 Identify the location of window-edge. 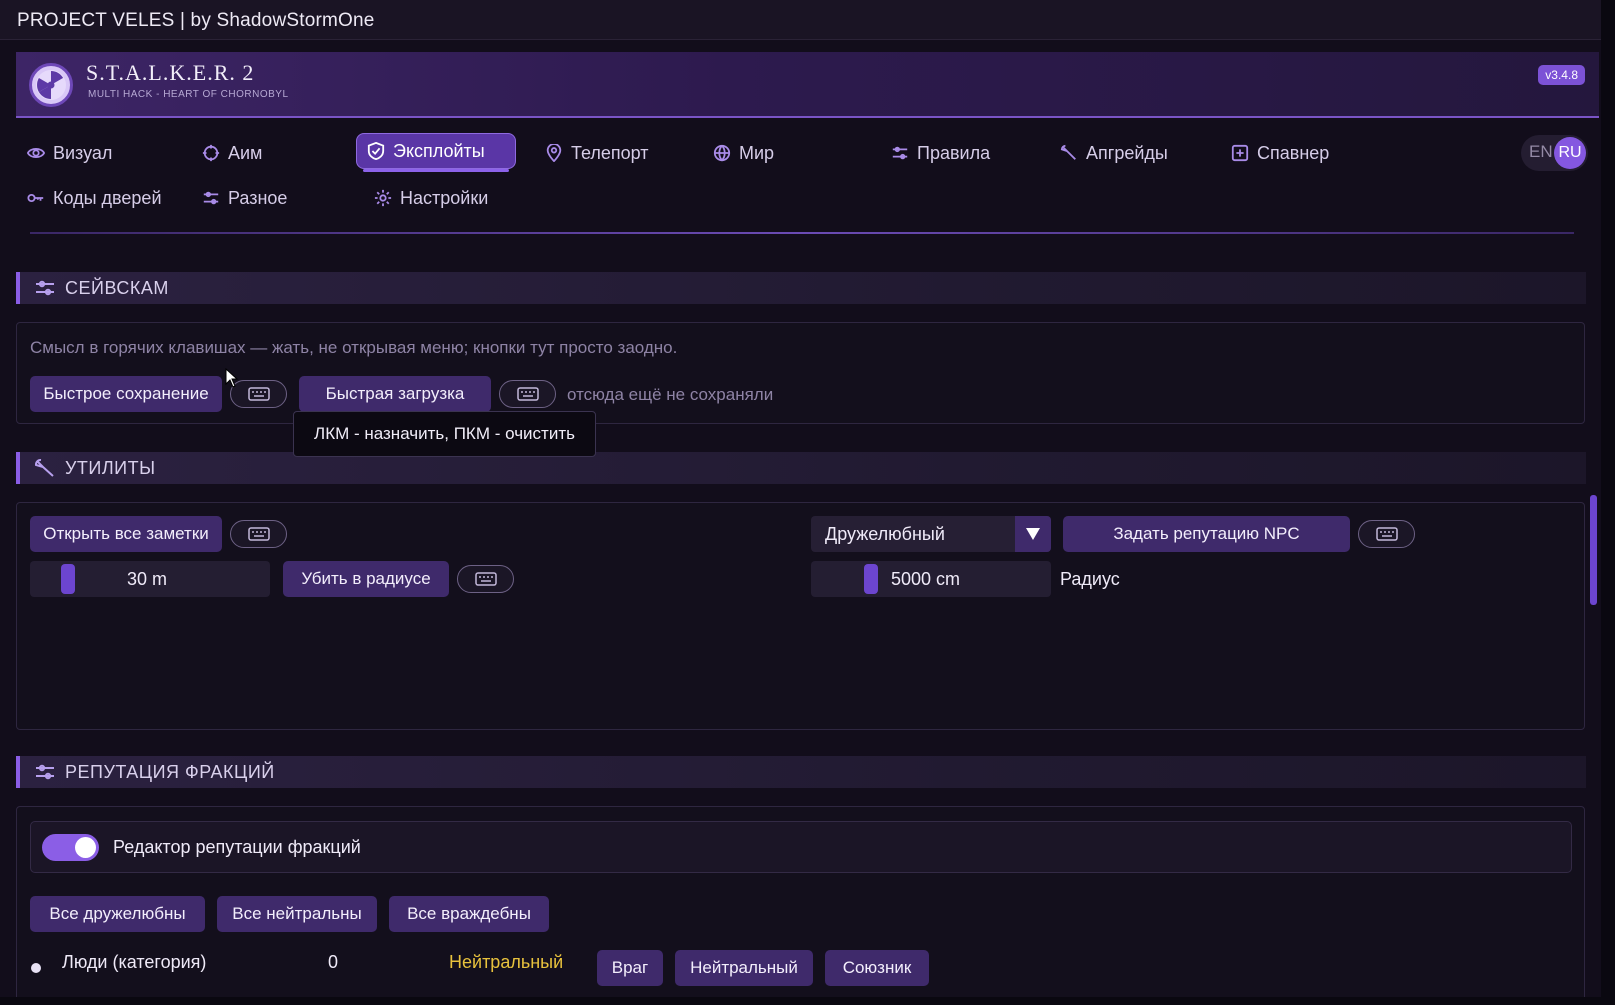
(1608, 502).